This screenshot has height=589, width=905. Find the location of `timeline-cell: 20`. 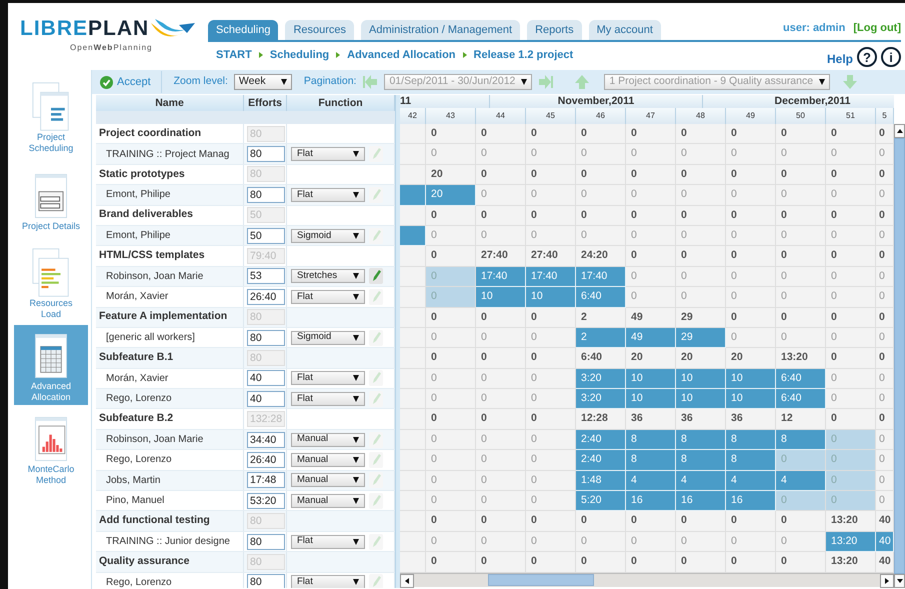

timeline-cell: 20 is located at coordinates (751, 358).